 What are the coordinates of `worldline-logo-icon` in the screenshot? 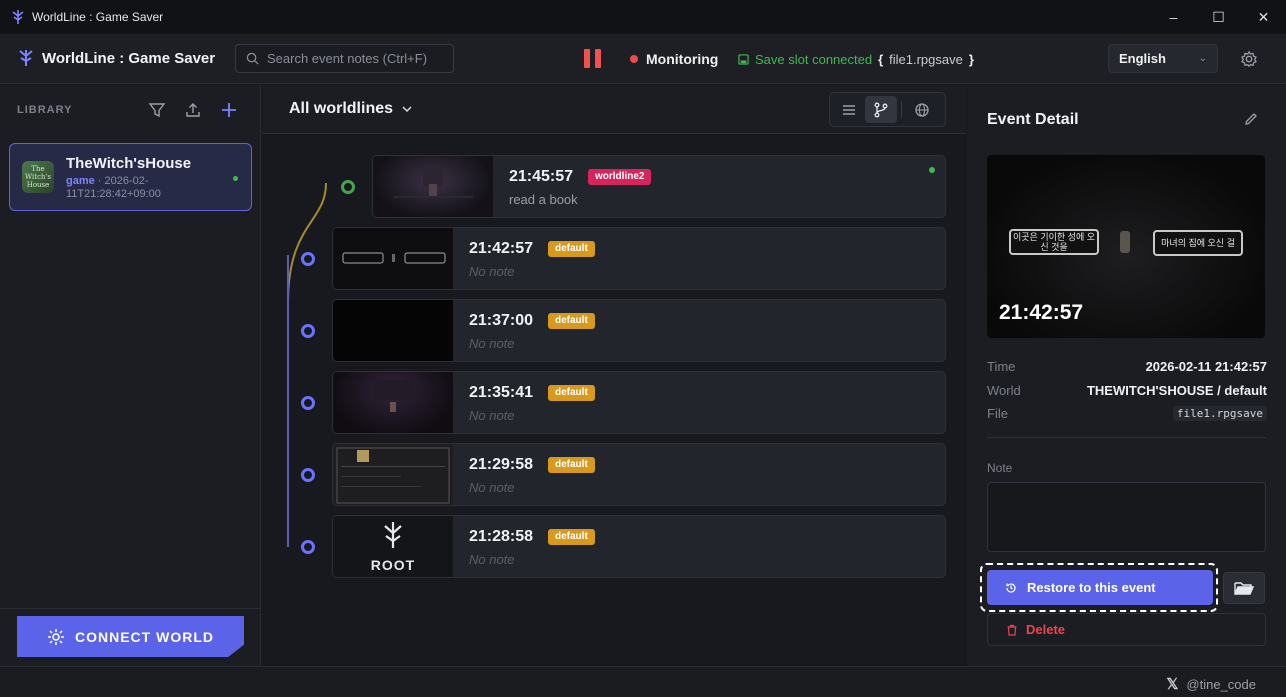 It's located at (26, 58).